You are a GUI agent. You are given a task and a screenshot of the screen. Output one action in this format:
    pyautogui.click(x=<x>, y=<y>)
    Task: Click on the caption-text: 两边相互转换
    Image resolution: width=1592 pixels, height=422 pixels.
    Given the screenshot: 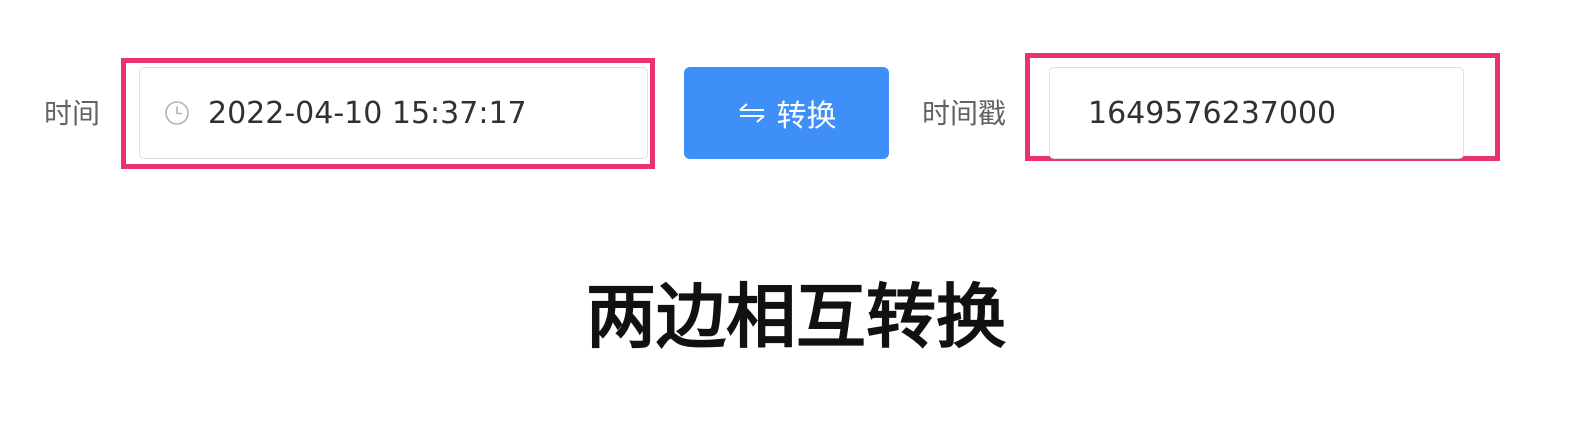 What is the action you would take?
    pyautogui.click(x=796, y=317)
    